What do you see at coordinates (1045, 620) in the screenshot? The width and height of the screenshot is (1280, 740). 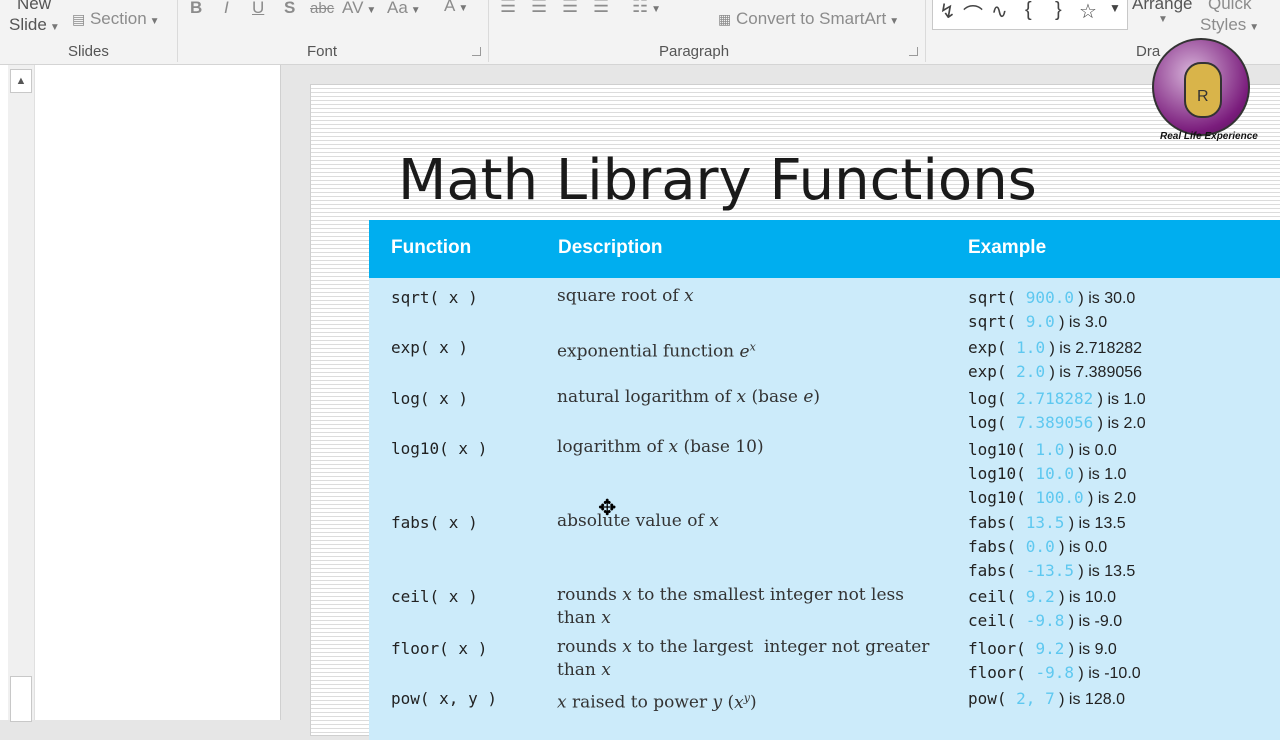 I see `example-line: ceil( -9.8 ) is -9.0` at bounding box center [1045, 620].